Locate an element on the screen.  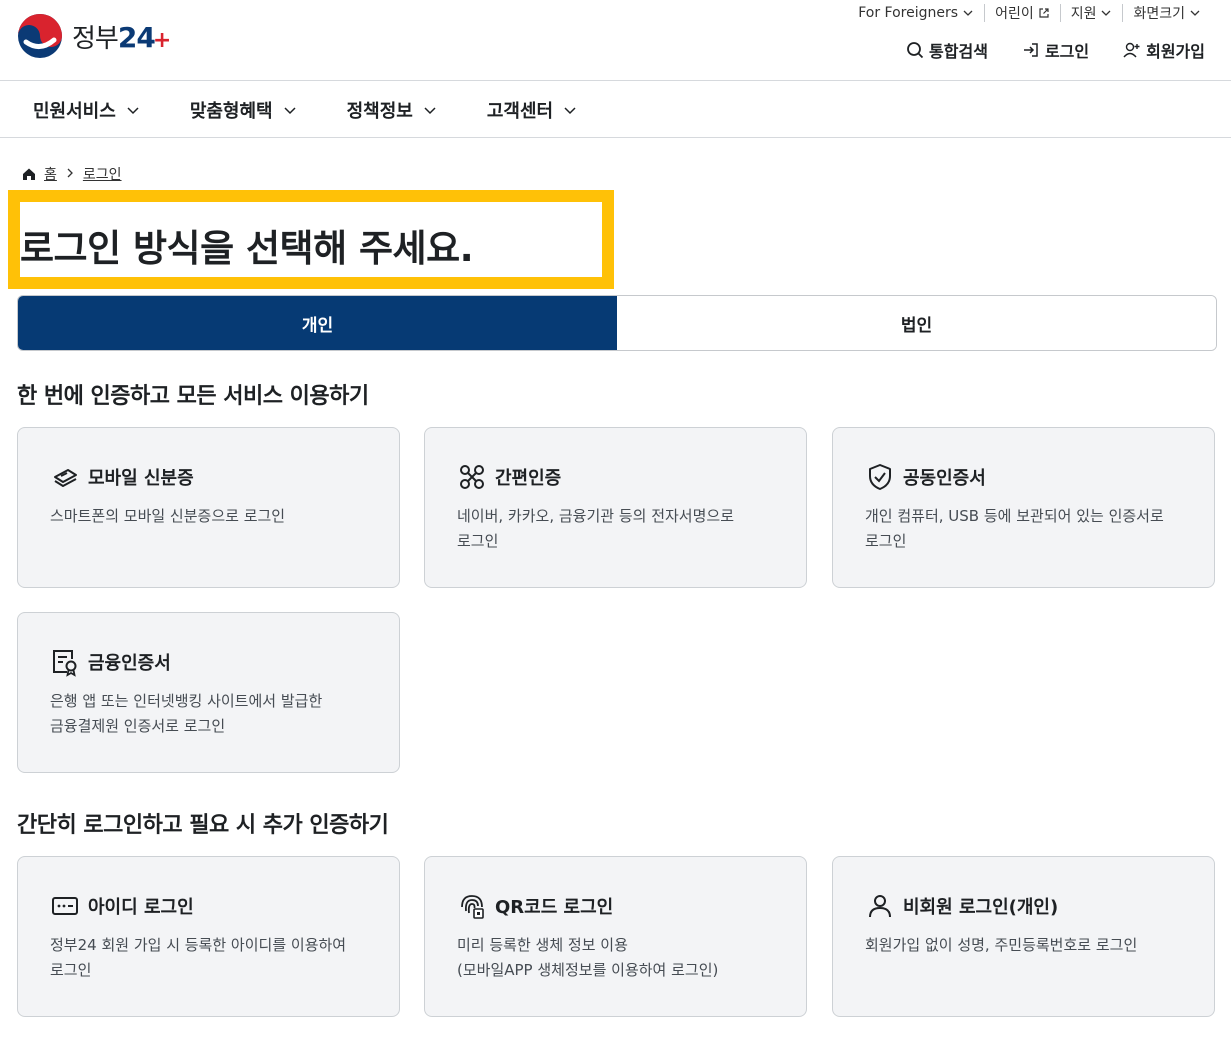
card-id-login: 아이디 로그인 정부24 회원 가입 시 등록한 아이디를 이용하여 로그인 is located at coordinates (208, 936).